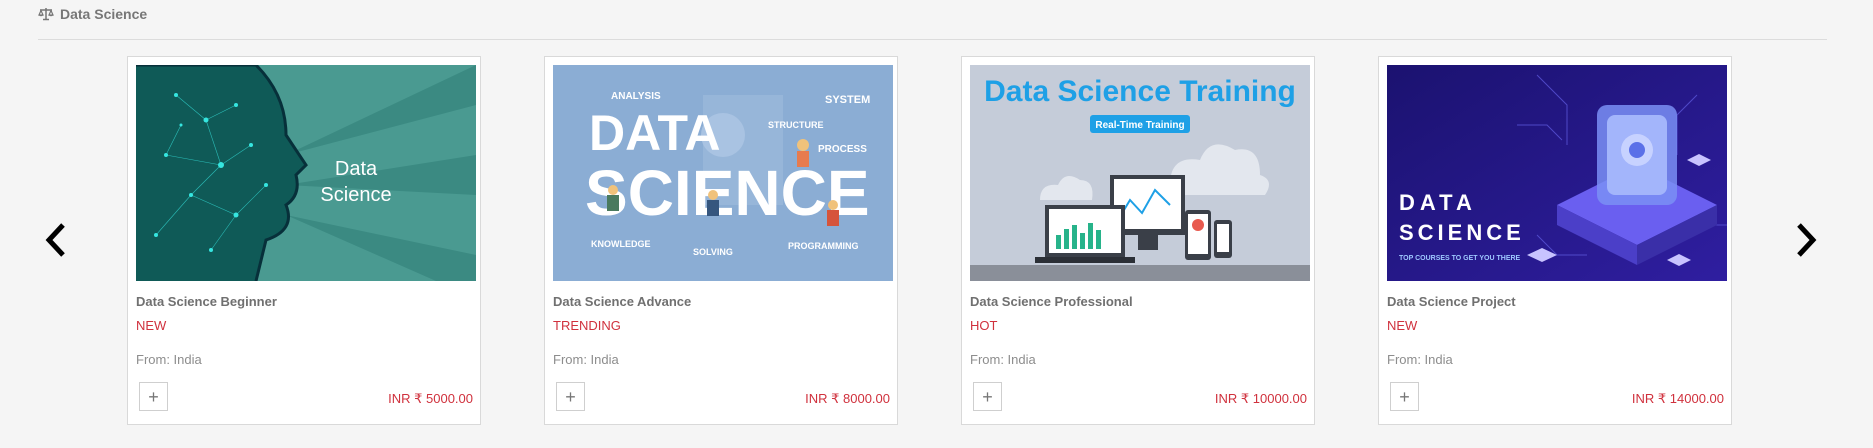  I want to click on course-price: INR ₹ 10000.00, so click(1260, 398).